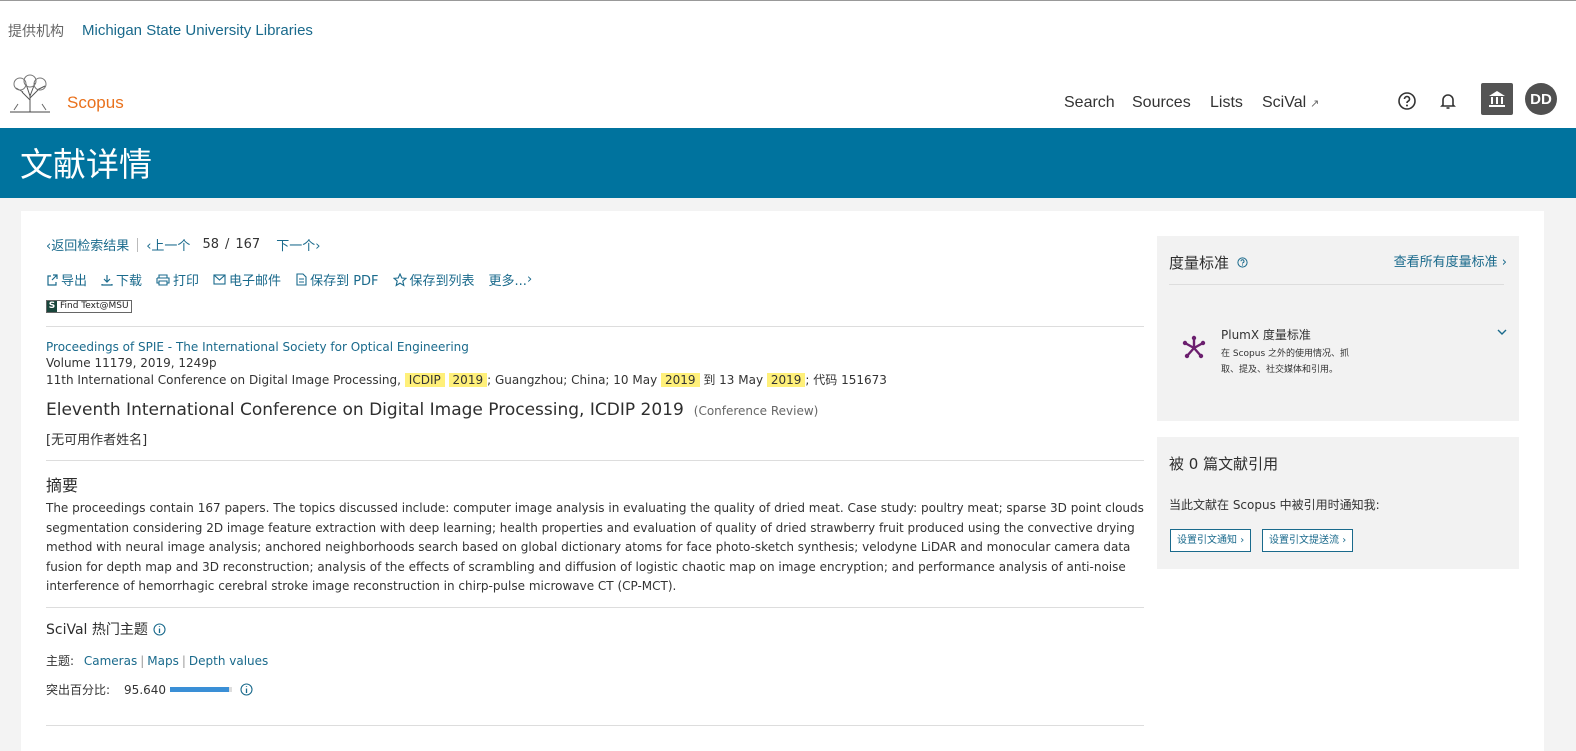  I want to click on page-title: 文献详情, so click(86, 164).